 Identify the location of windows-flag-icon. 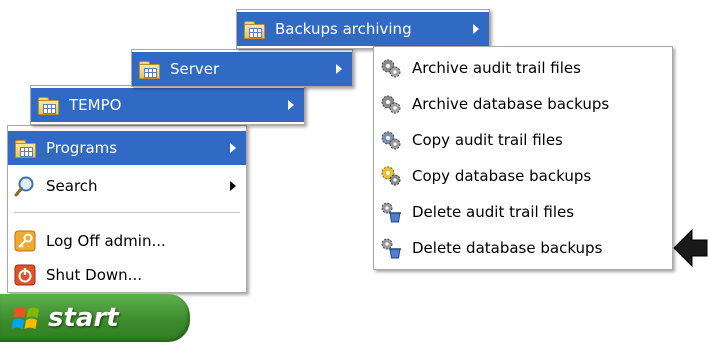
(25, 318).